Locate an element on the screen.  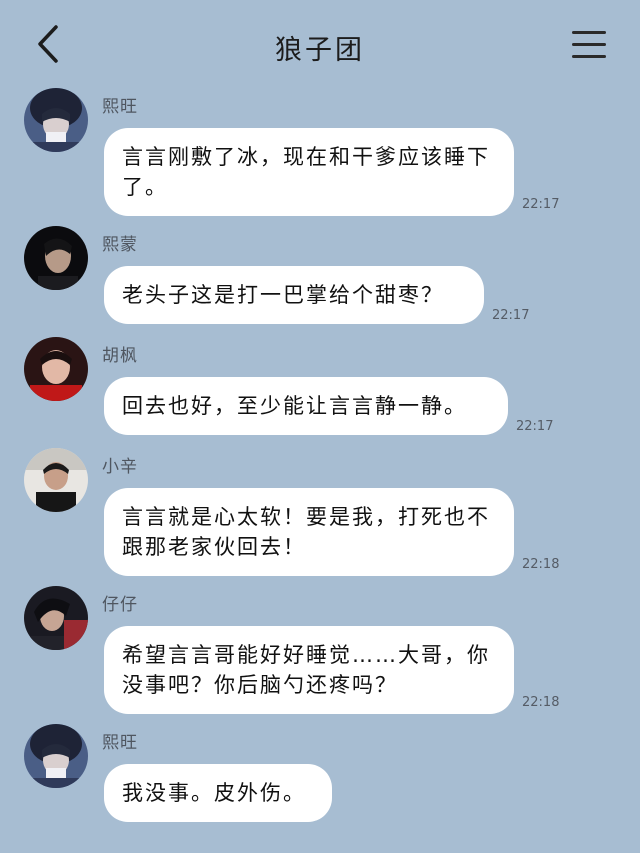
top-bar: 狼子团 is located at coordinates (320, 45).